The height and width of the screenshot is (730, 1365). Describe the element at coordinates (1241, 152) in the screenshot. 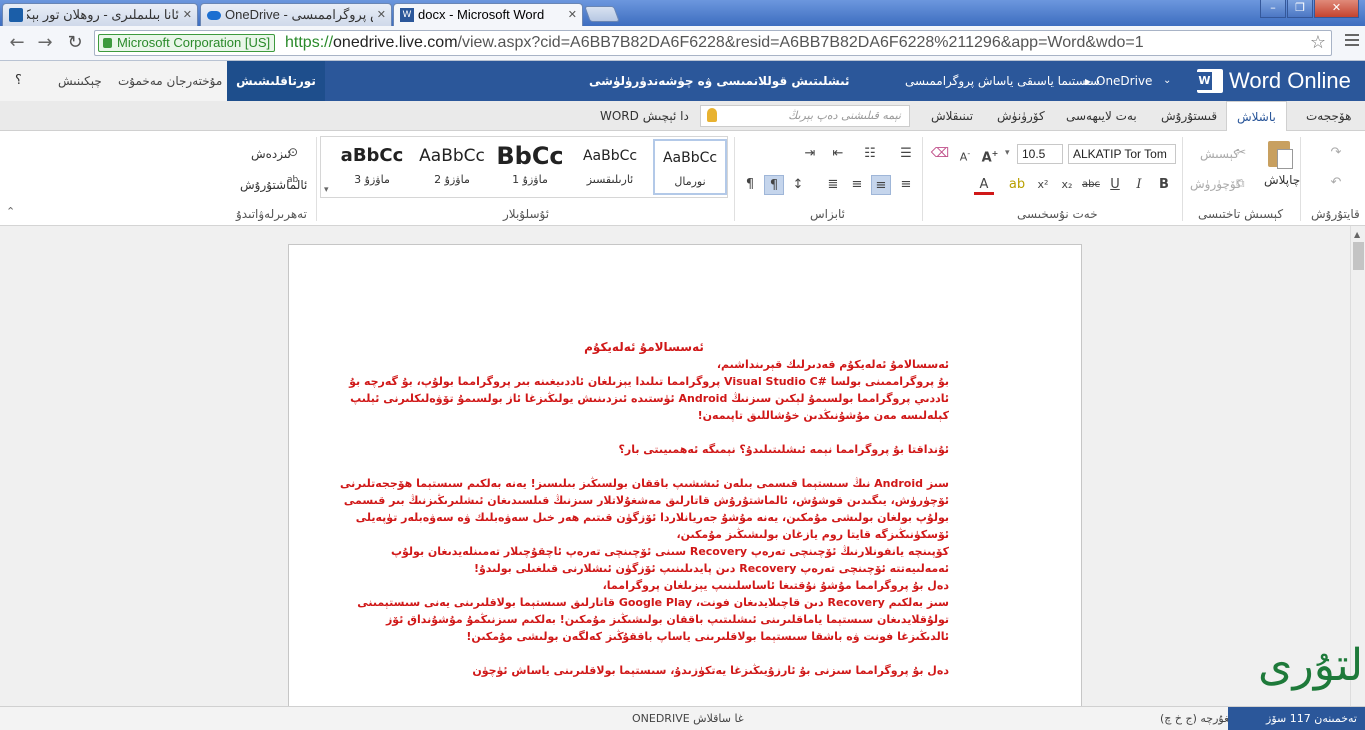

I see `scissors-icon: ✂` at that location.